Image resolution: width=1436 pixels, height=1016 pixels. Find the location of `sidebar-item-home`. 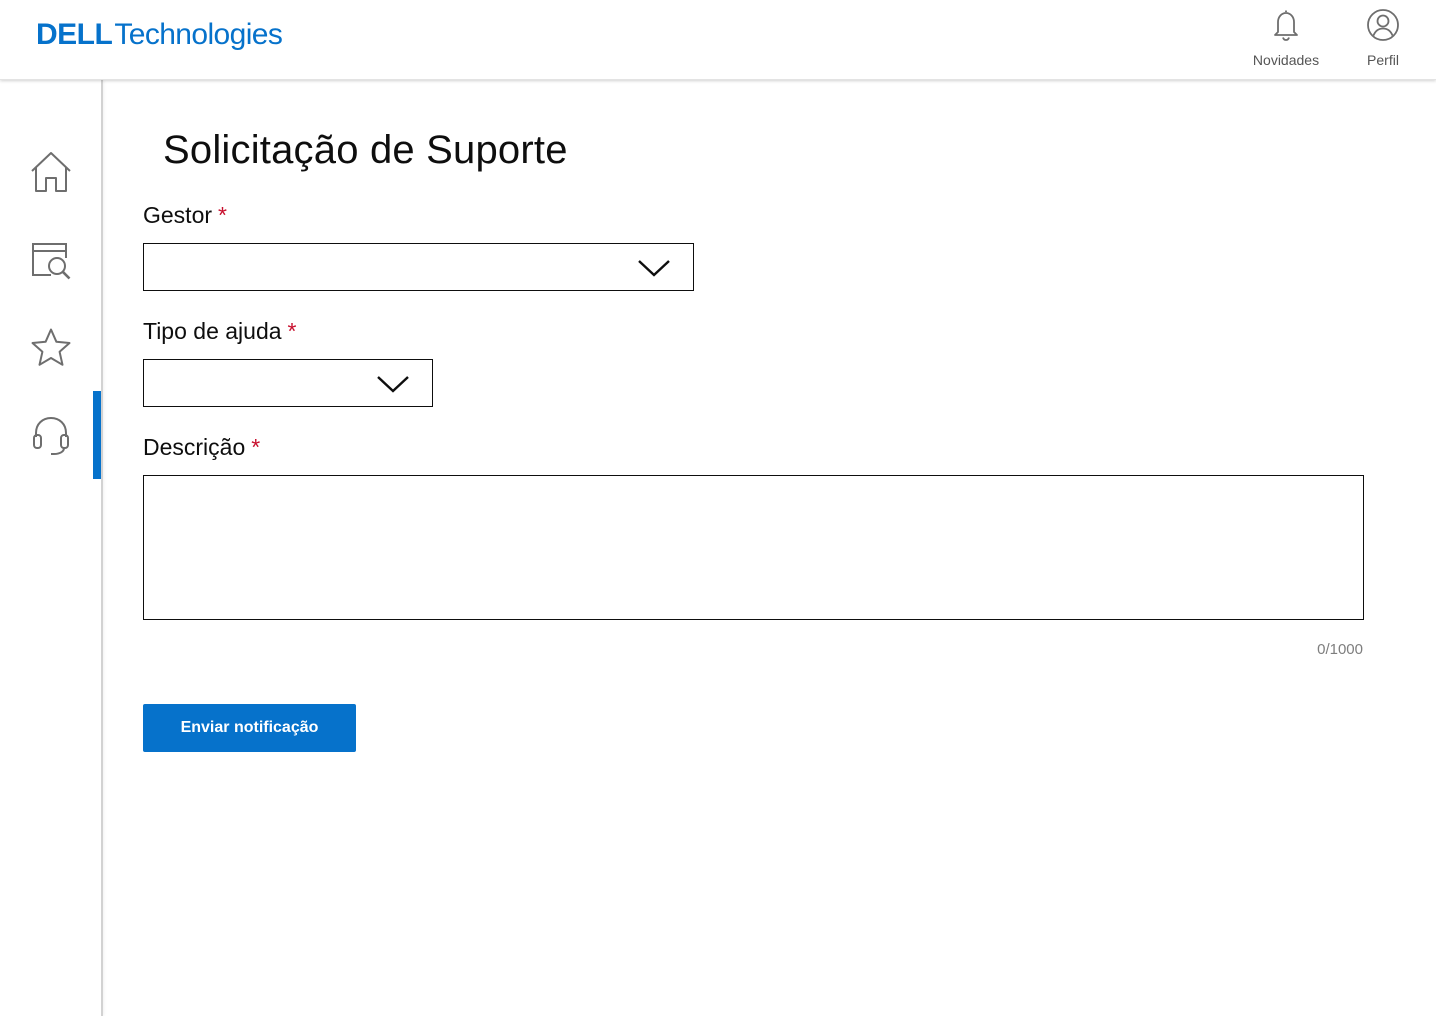

sidebar-item-home is located at coordinates (50, 172).